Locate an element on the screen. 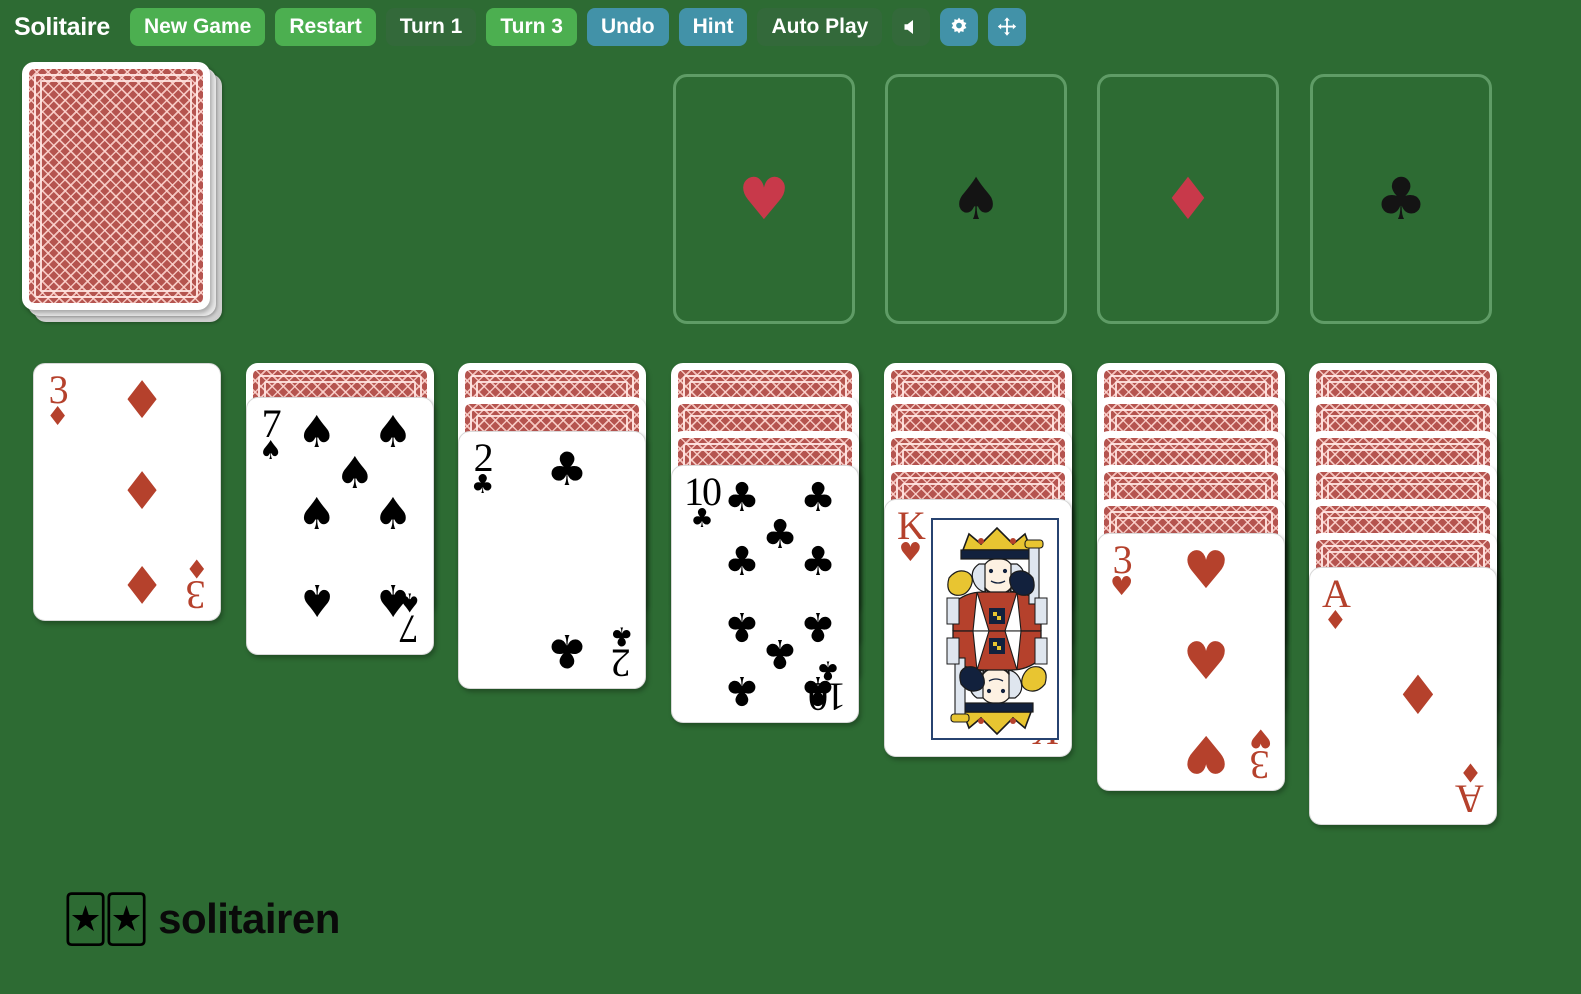  brand-name: solitairen is located at coordinates (249, 918).